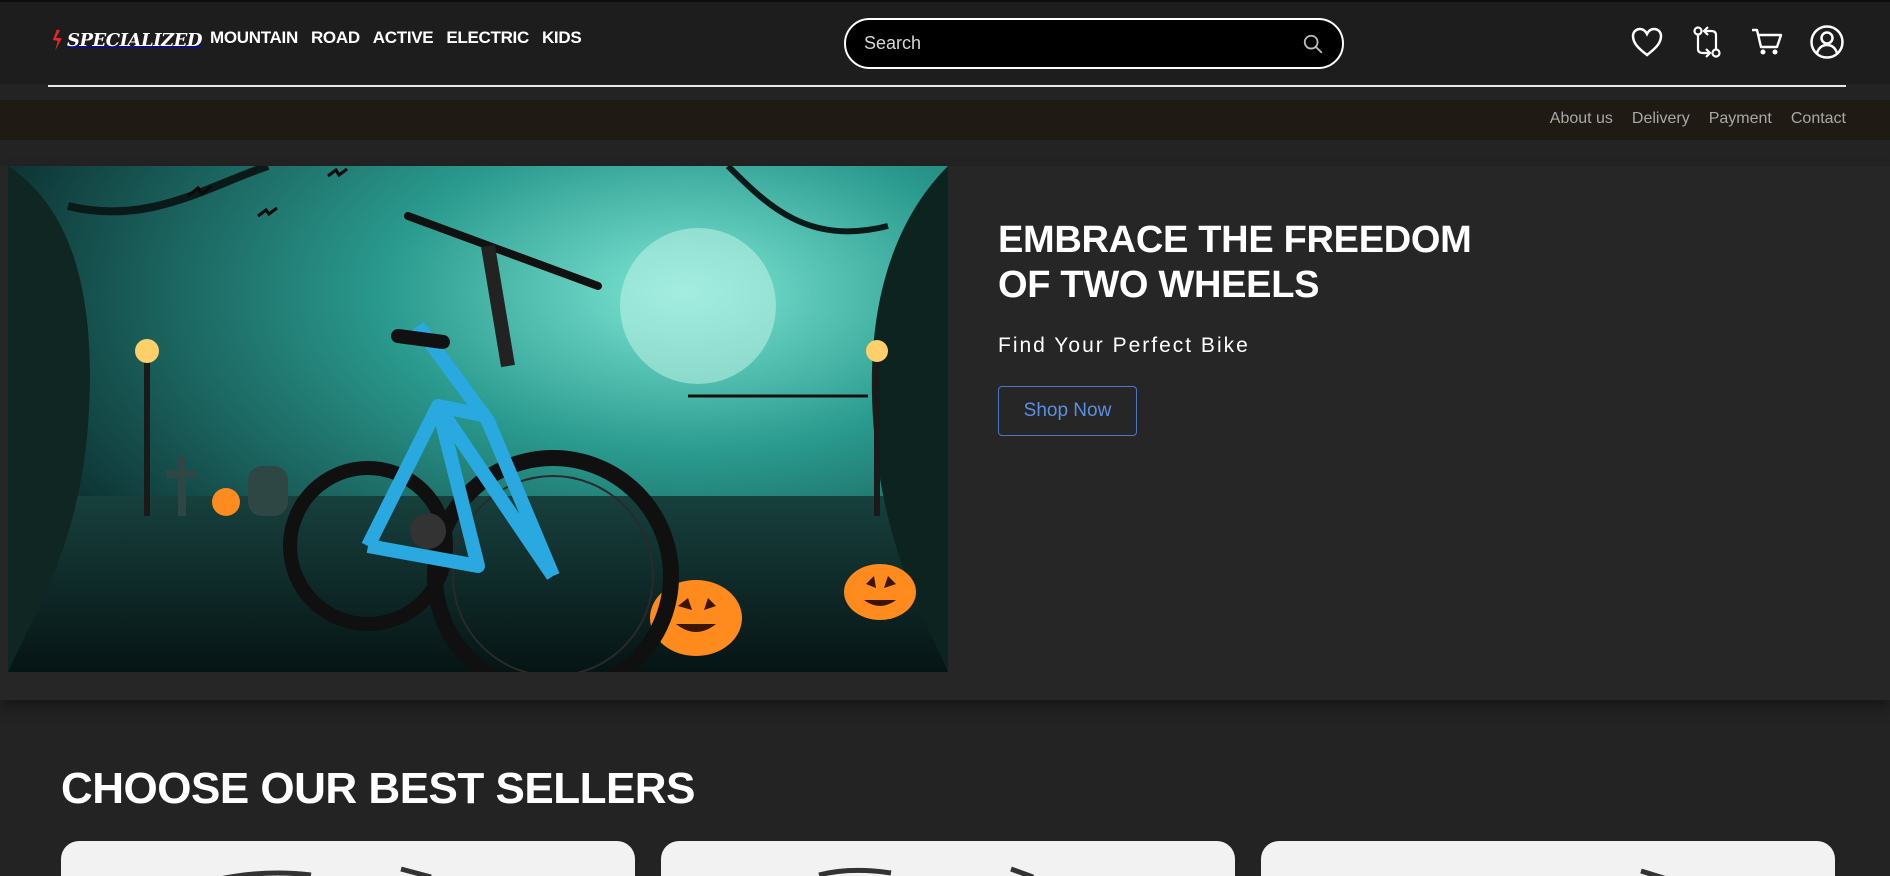 This screenshot has height=876, width=1890. What do you see at coordinates (1313, 44) in the screenshot?
I see `search-icon` at bounding box center [1313, 44].